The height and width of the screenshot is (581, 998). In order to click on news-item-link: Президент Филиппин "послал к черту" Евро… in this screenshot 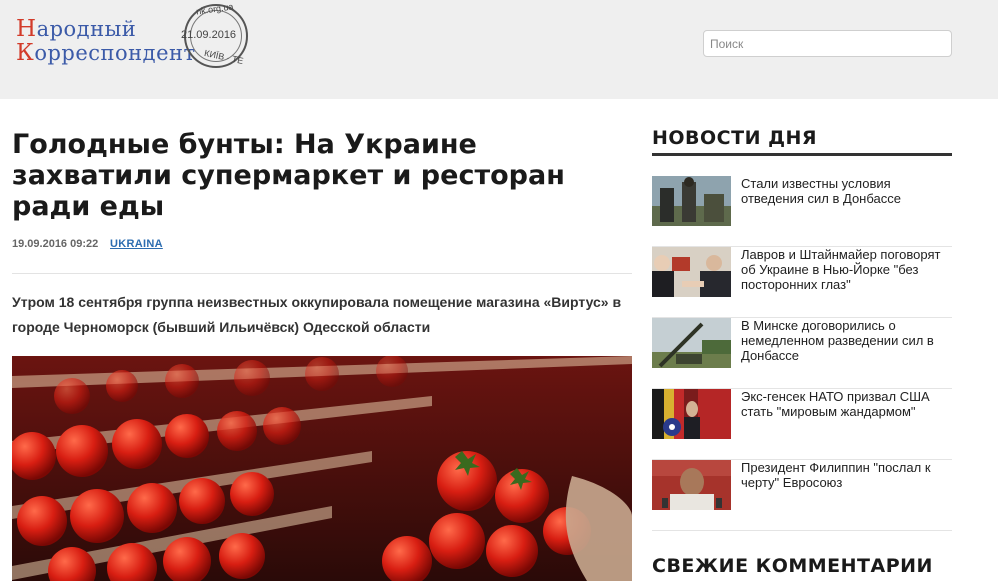, I will do `click(844, 475)`.